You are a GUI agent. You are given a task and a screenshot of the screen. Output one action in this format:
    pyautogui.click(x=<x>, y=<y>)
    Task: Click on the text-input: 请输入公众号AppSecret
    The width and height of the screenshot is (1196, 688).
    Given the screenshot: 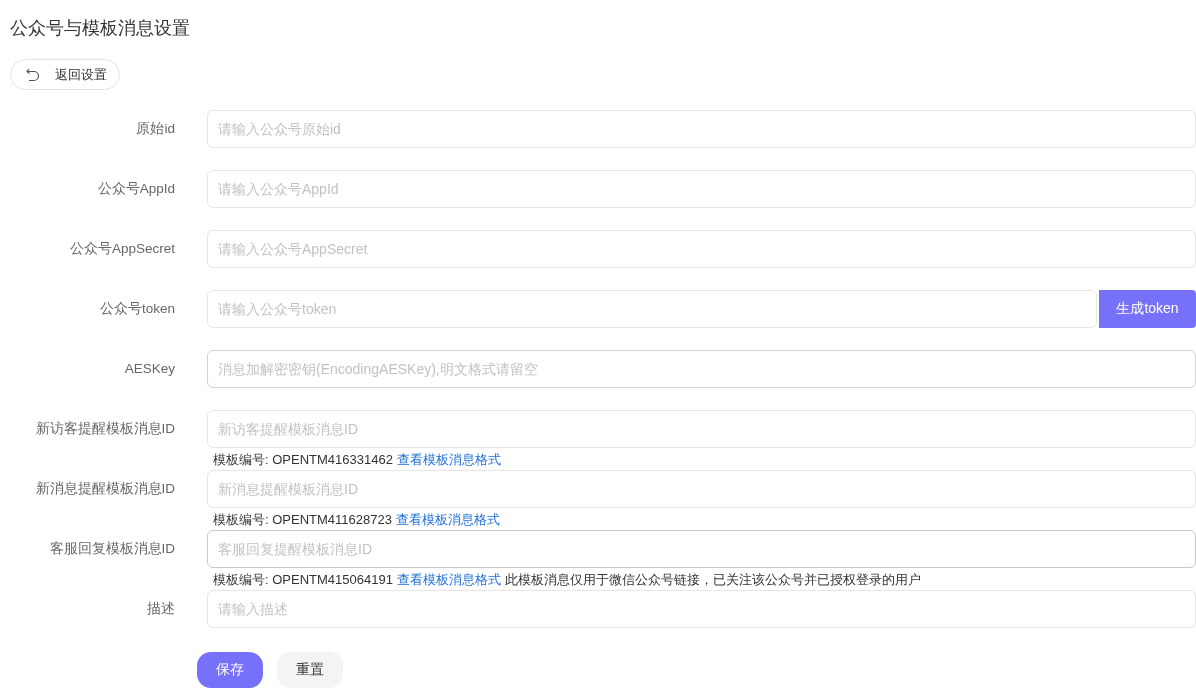 What is the action you would take?
    pyautogui.click(x=701, y=249)
    